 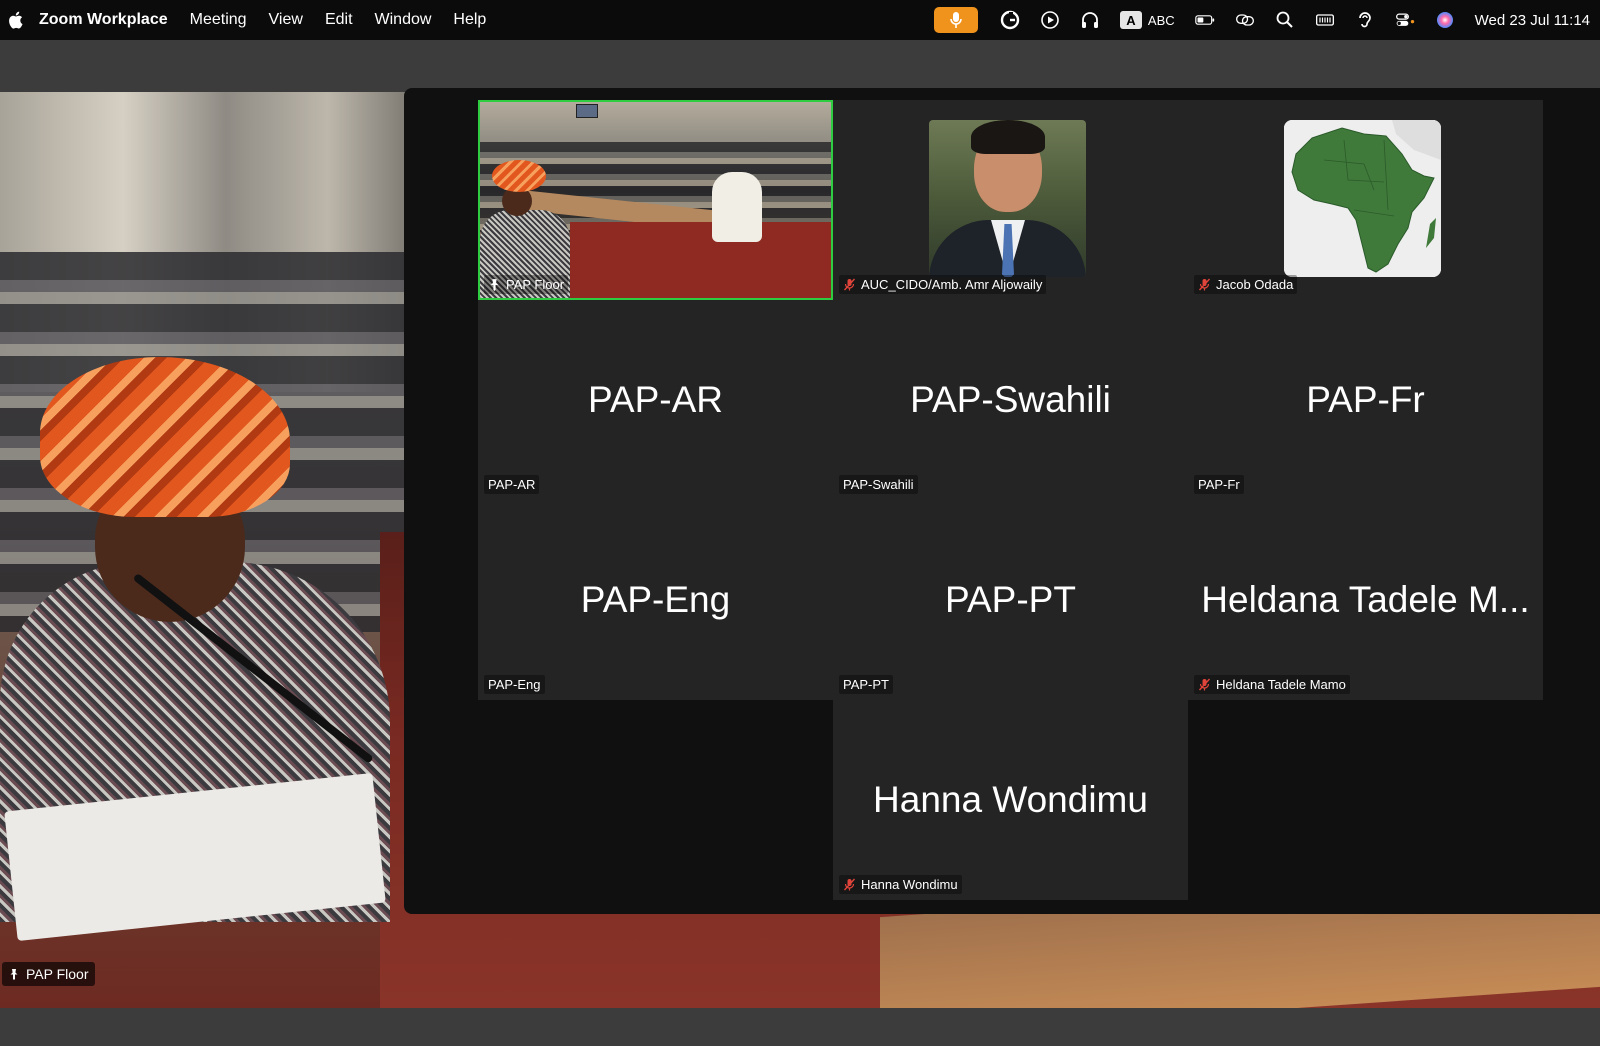 I want to click on spotlight-search-icon, so click(x=1285, y=20).